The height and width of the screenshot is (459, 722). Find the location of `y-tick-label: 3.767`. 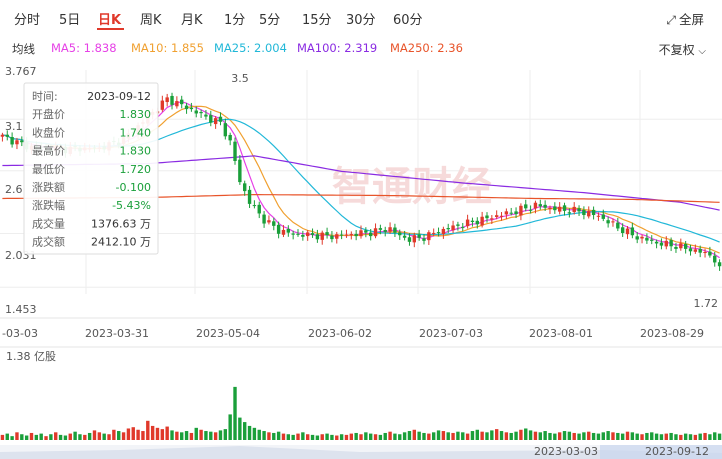

y-tick-label: 3.767 is located at coordinates (21, 71).